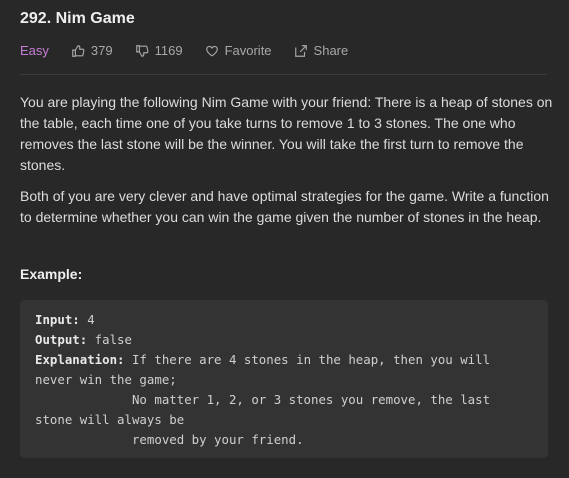  What do you see at coordinates (248, 50) in the screenshot?
I see `favorite-label: Favorite` at bounding box center [248, 50].